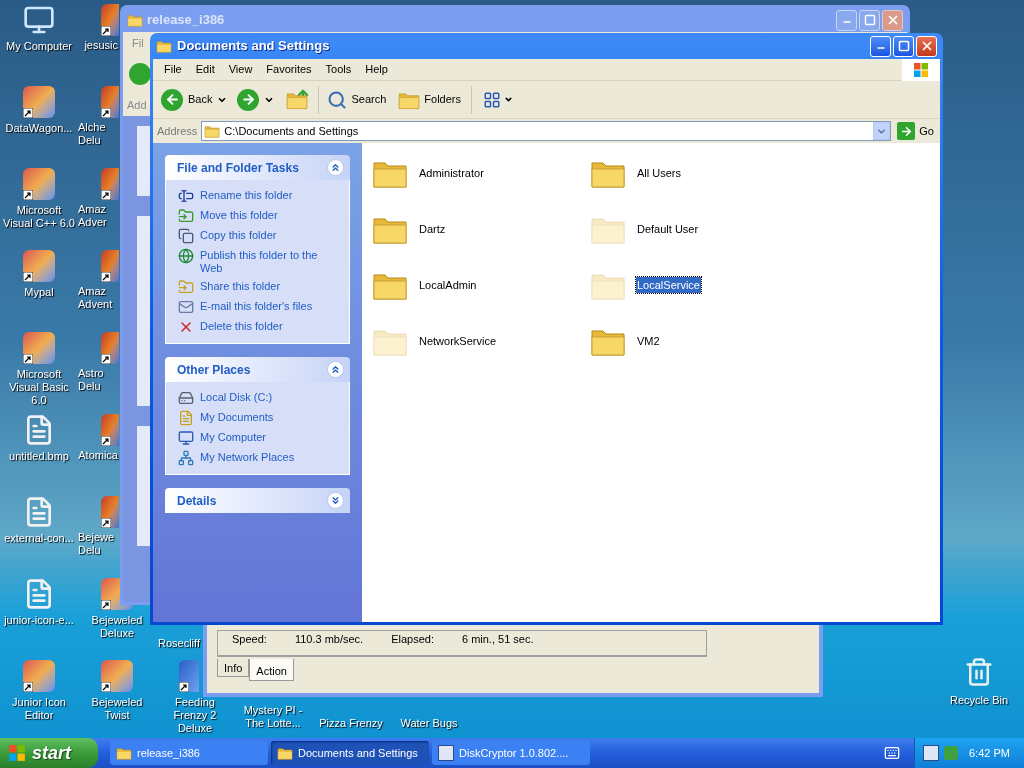 This screenshot has height=768, width=1024. What do you see at coordinates (237, 417) in the screenshot?
I see `task-link: My Documents` at bounding box center [237, 417].